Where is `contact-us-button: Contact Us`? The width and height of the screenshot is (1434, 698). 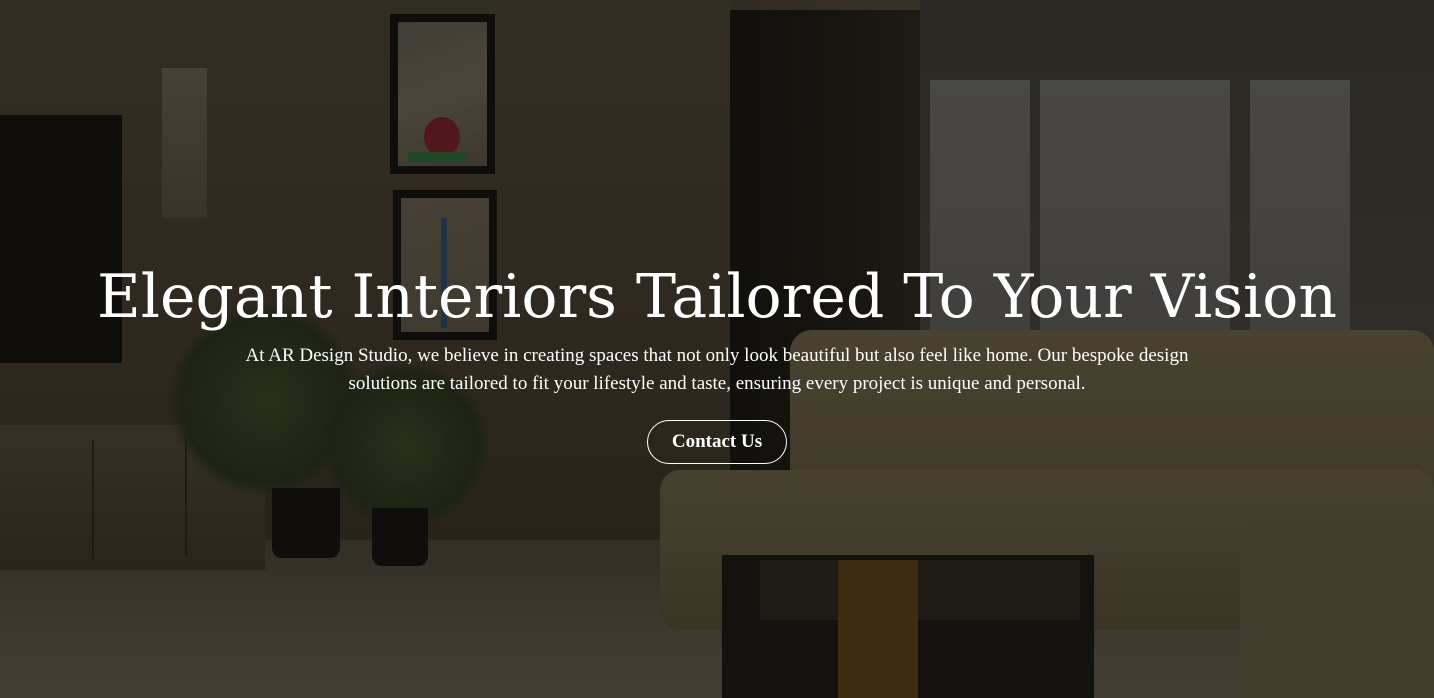
contact-us-button: Contact Us is located at coordinates (717, 442).